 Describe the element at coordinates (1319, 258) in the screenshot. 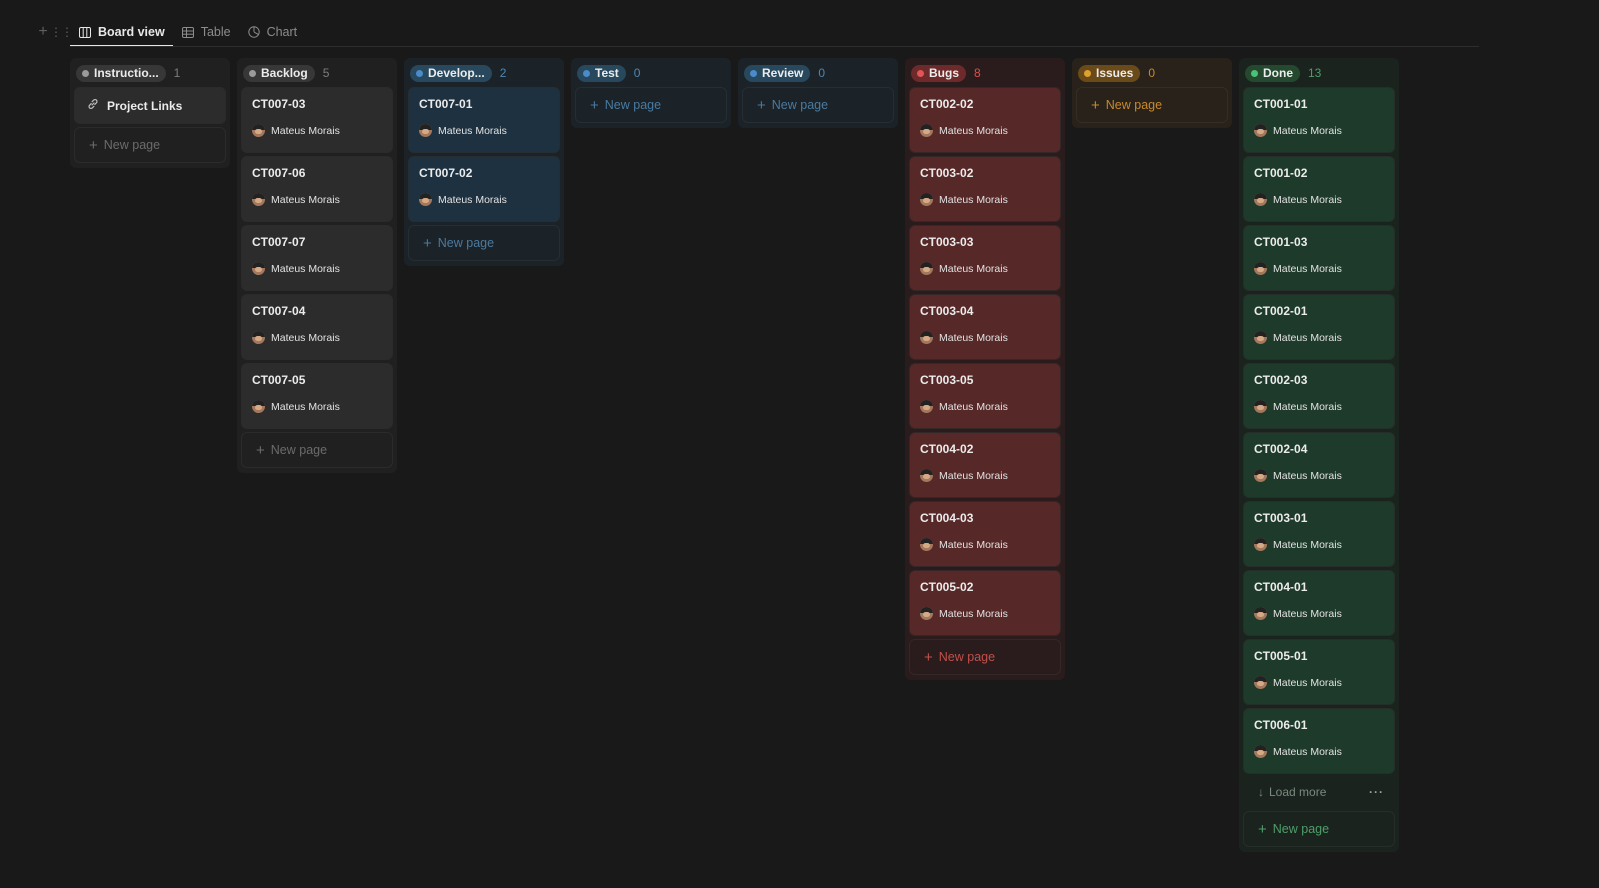

I see `task-card: CT001-03 Mateus Morais` at that location.